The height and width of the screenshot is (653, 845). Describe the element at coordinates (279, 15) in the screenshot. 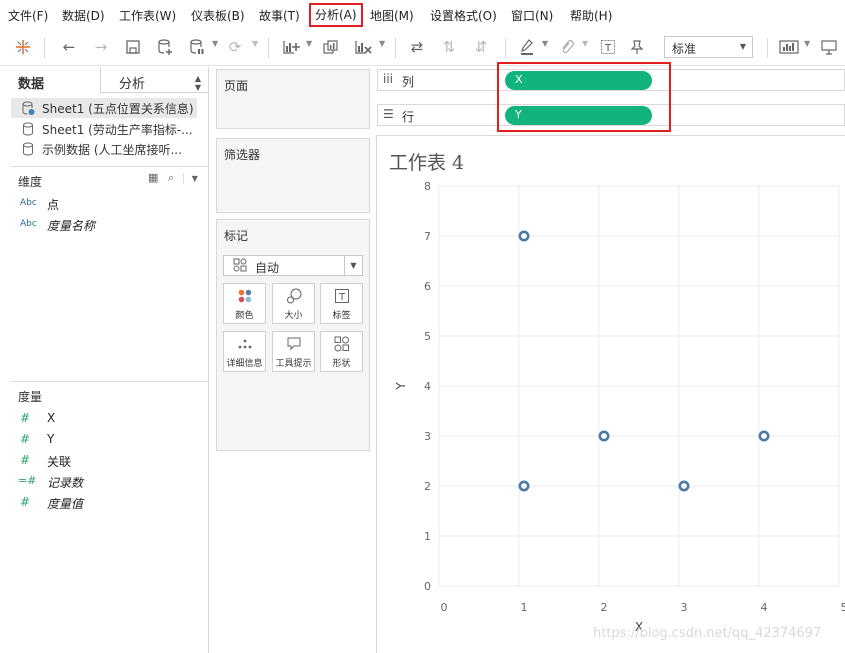

I see `menu-story: 故事(T)` at that location.